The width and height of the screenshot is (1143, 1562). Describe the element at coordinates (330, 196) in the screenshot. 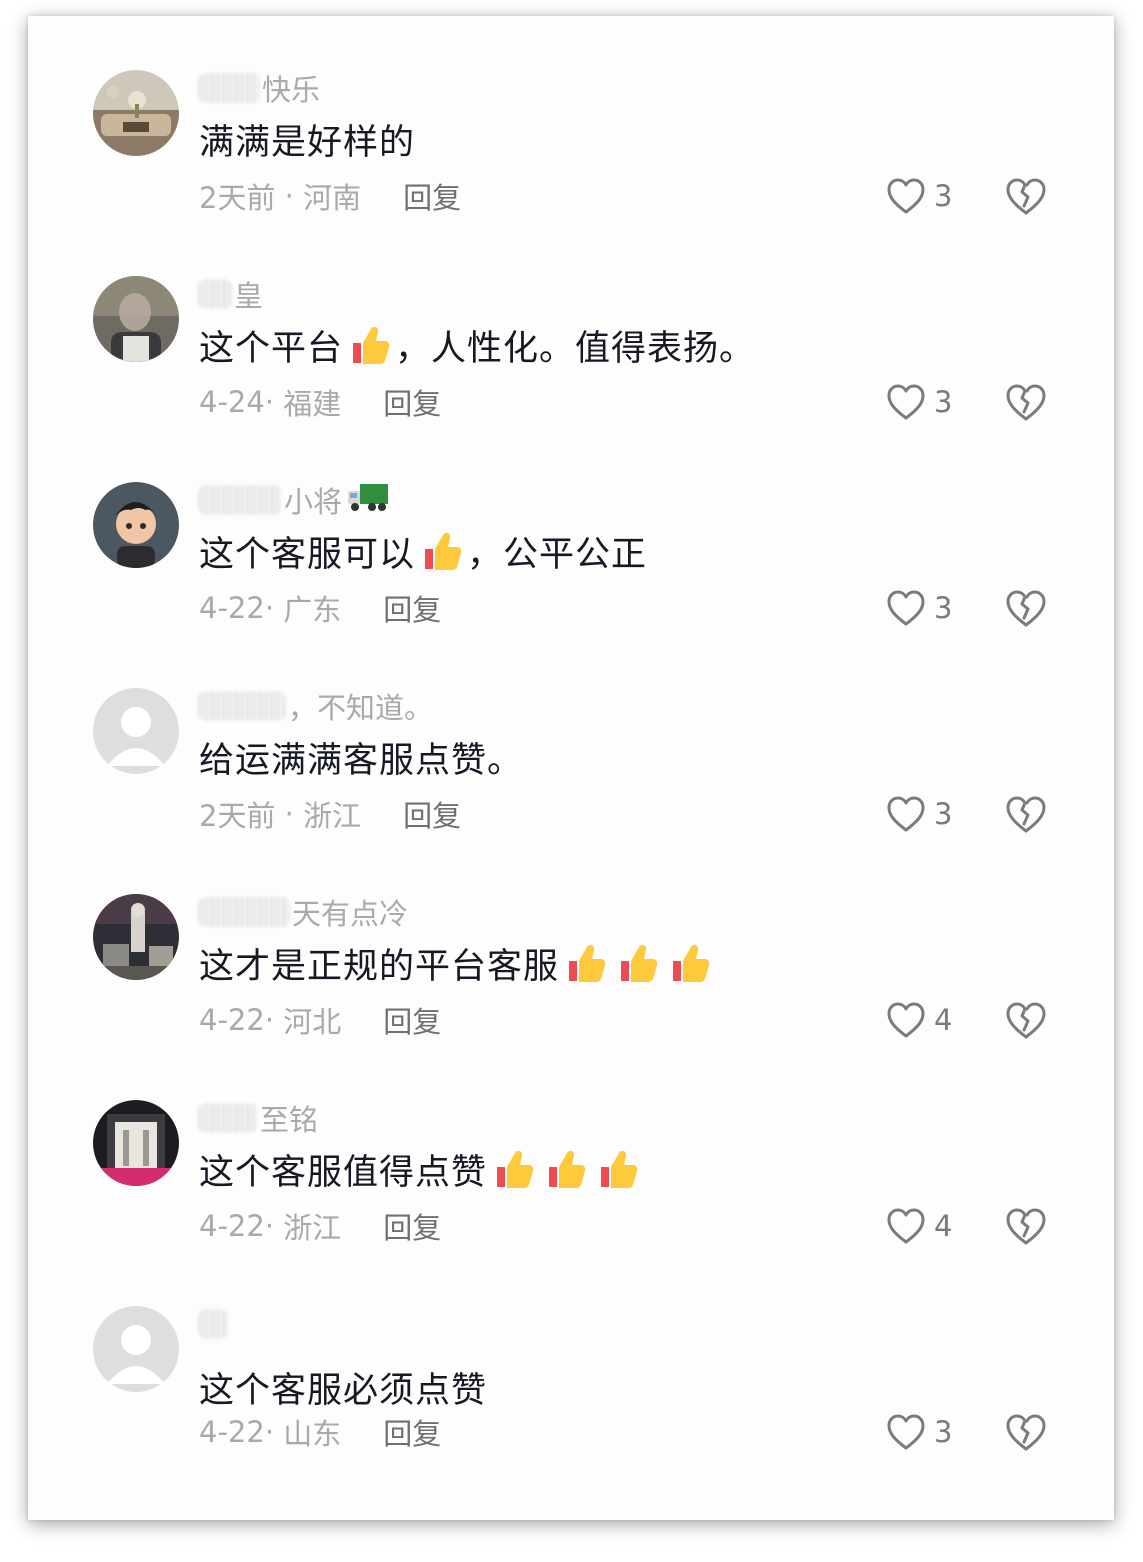

I see `comment-meta: 2天前 · 河南 回复` at that location.